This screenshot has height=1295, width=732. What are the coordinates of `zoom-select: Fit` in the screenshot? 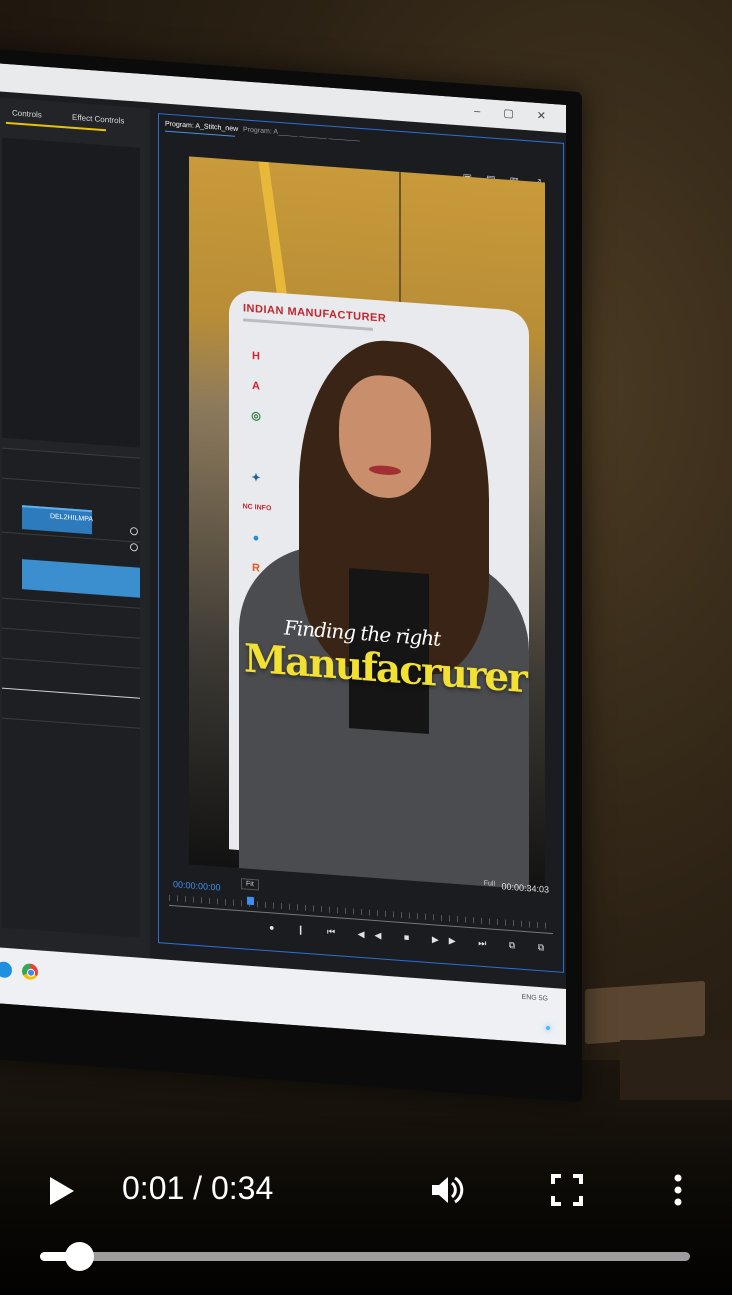 It's located at (250, 884).